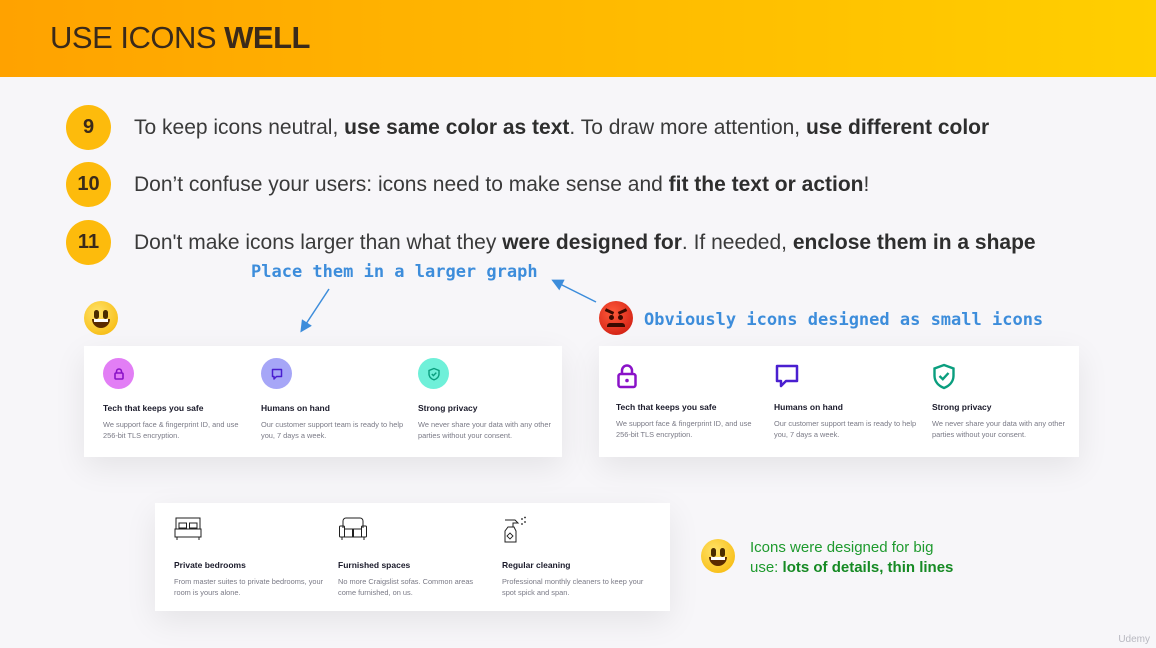  I want to click on angry-face-emoji-icon, so click(616, 318).